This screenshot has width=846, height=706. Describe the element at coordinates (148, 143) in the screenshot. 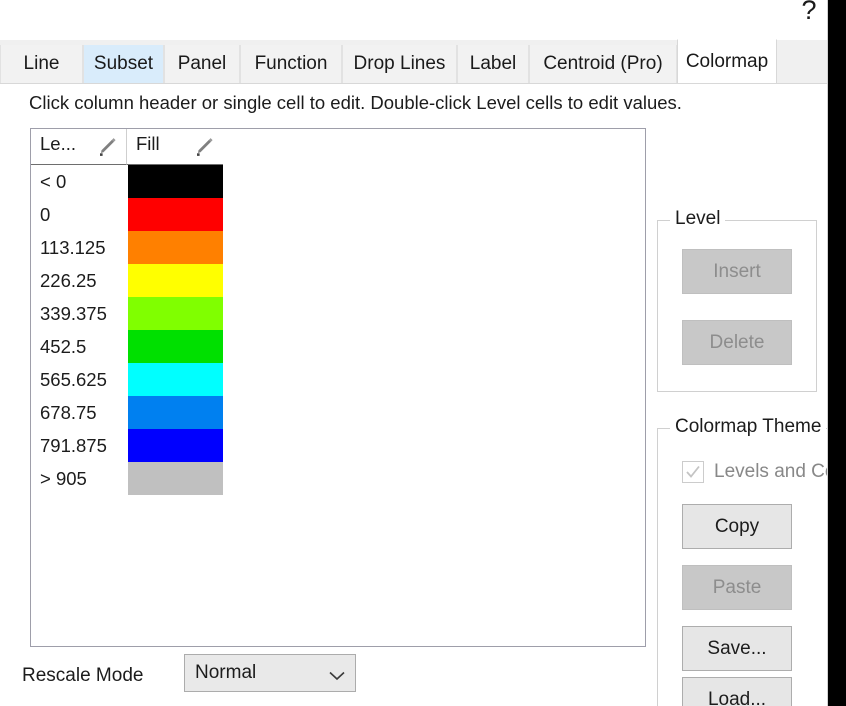

I see `column-header-fill-label: Fill` at that location.